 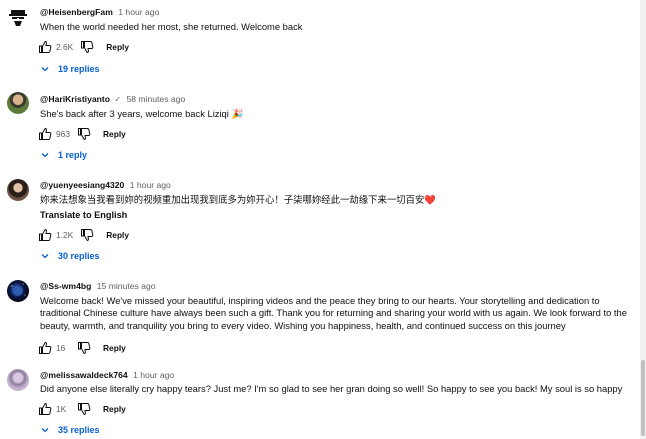 What do you see at coordinates (73, 155) in the screenshot?
I see `replies-label: 1 reply` at bounding box center [73, 155].